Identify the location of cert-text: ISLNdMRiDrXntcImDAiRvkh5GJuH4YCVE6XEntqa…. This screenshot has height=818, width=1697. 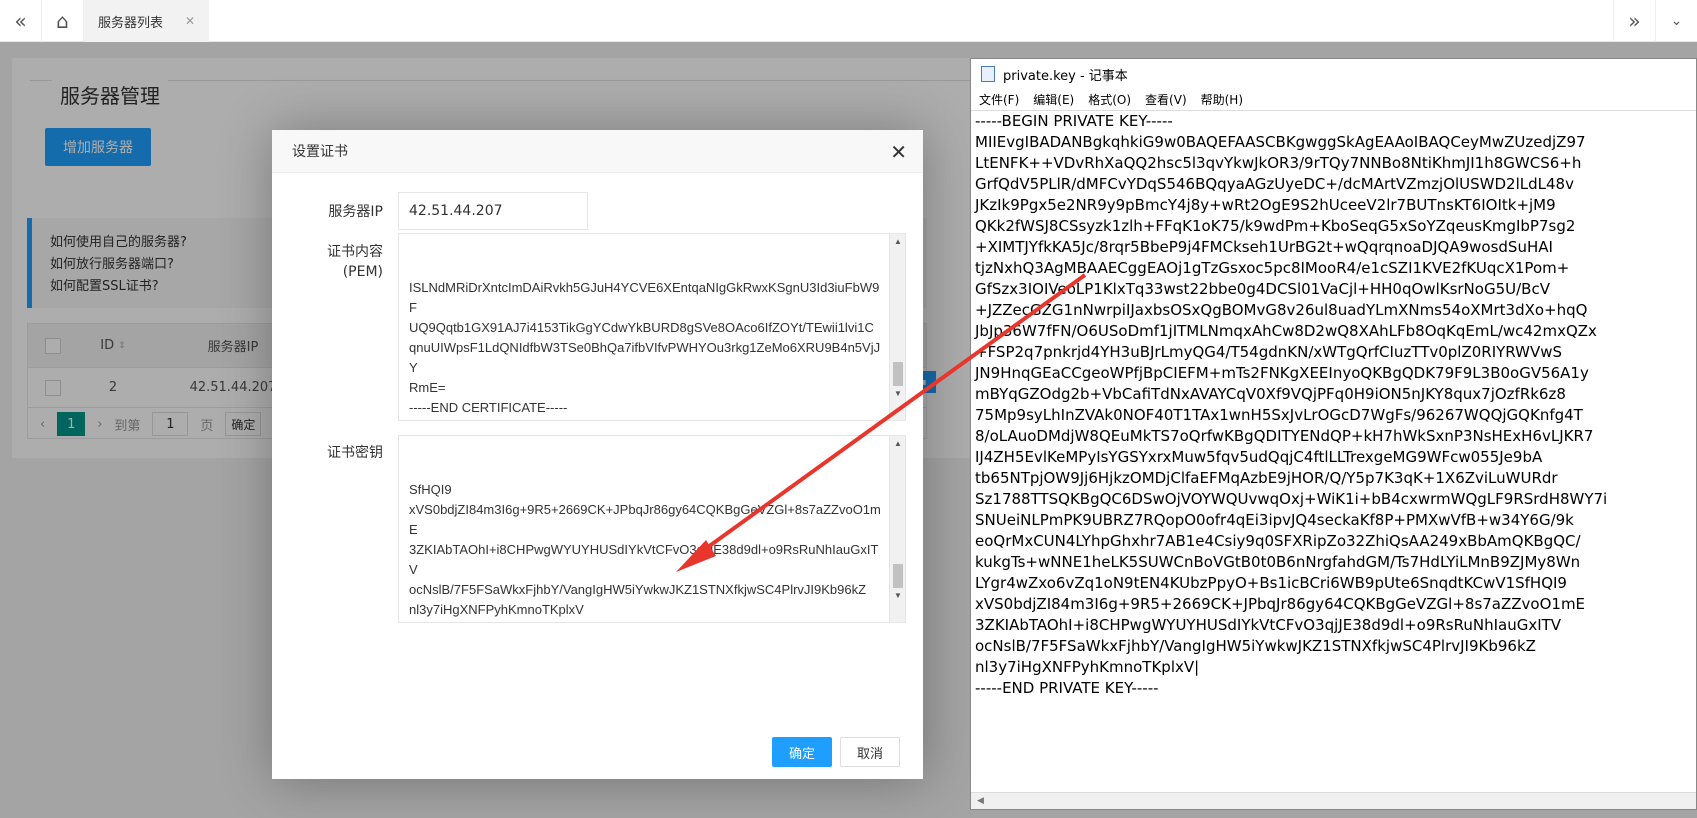
(645, 347).